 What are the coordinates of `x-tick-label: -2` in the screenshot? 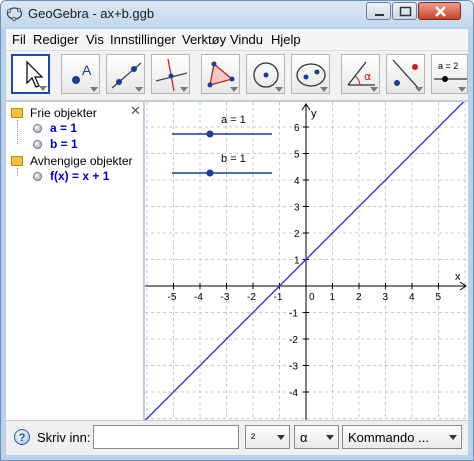 It's located at (251, 297).